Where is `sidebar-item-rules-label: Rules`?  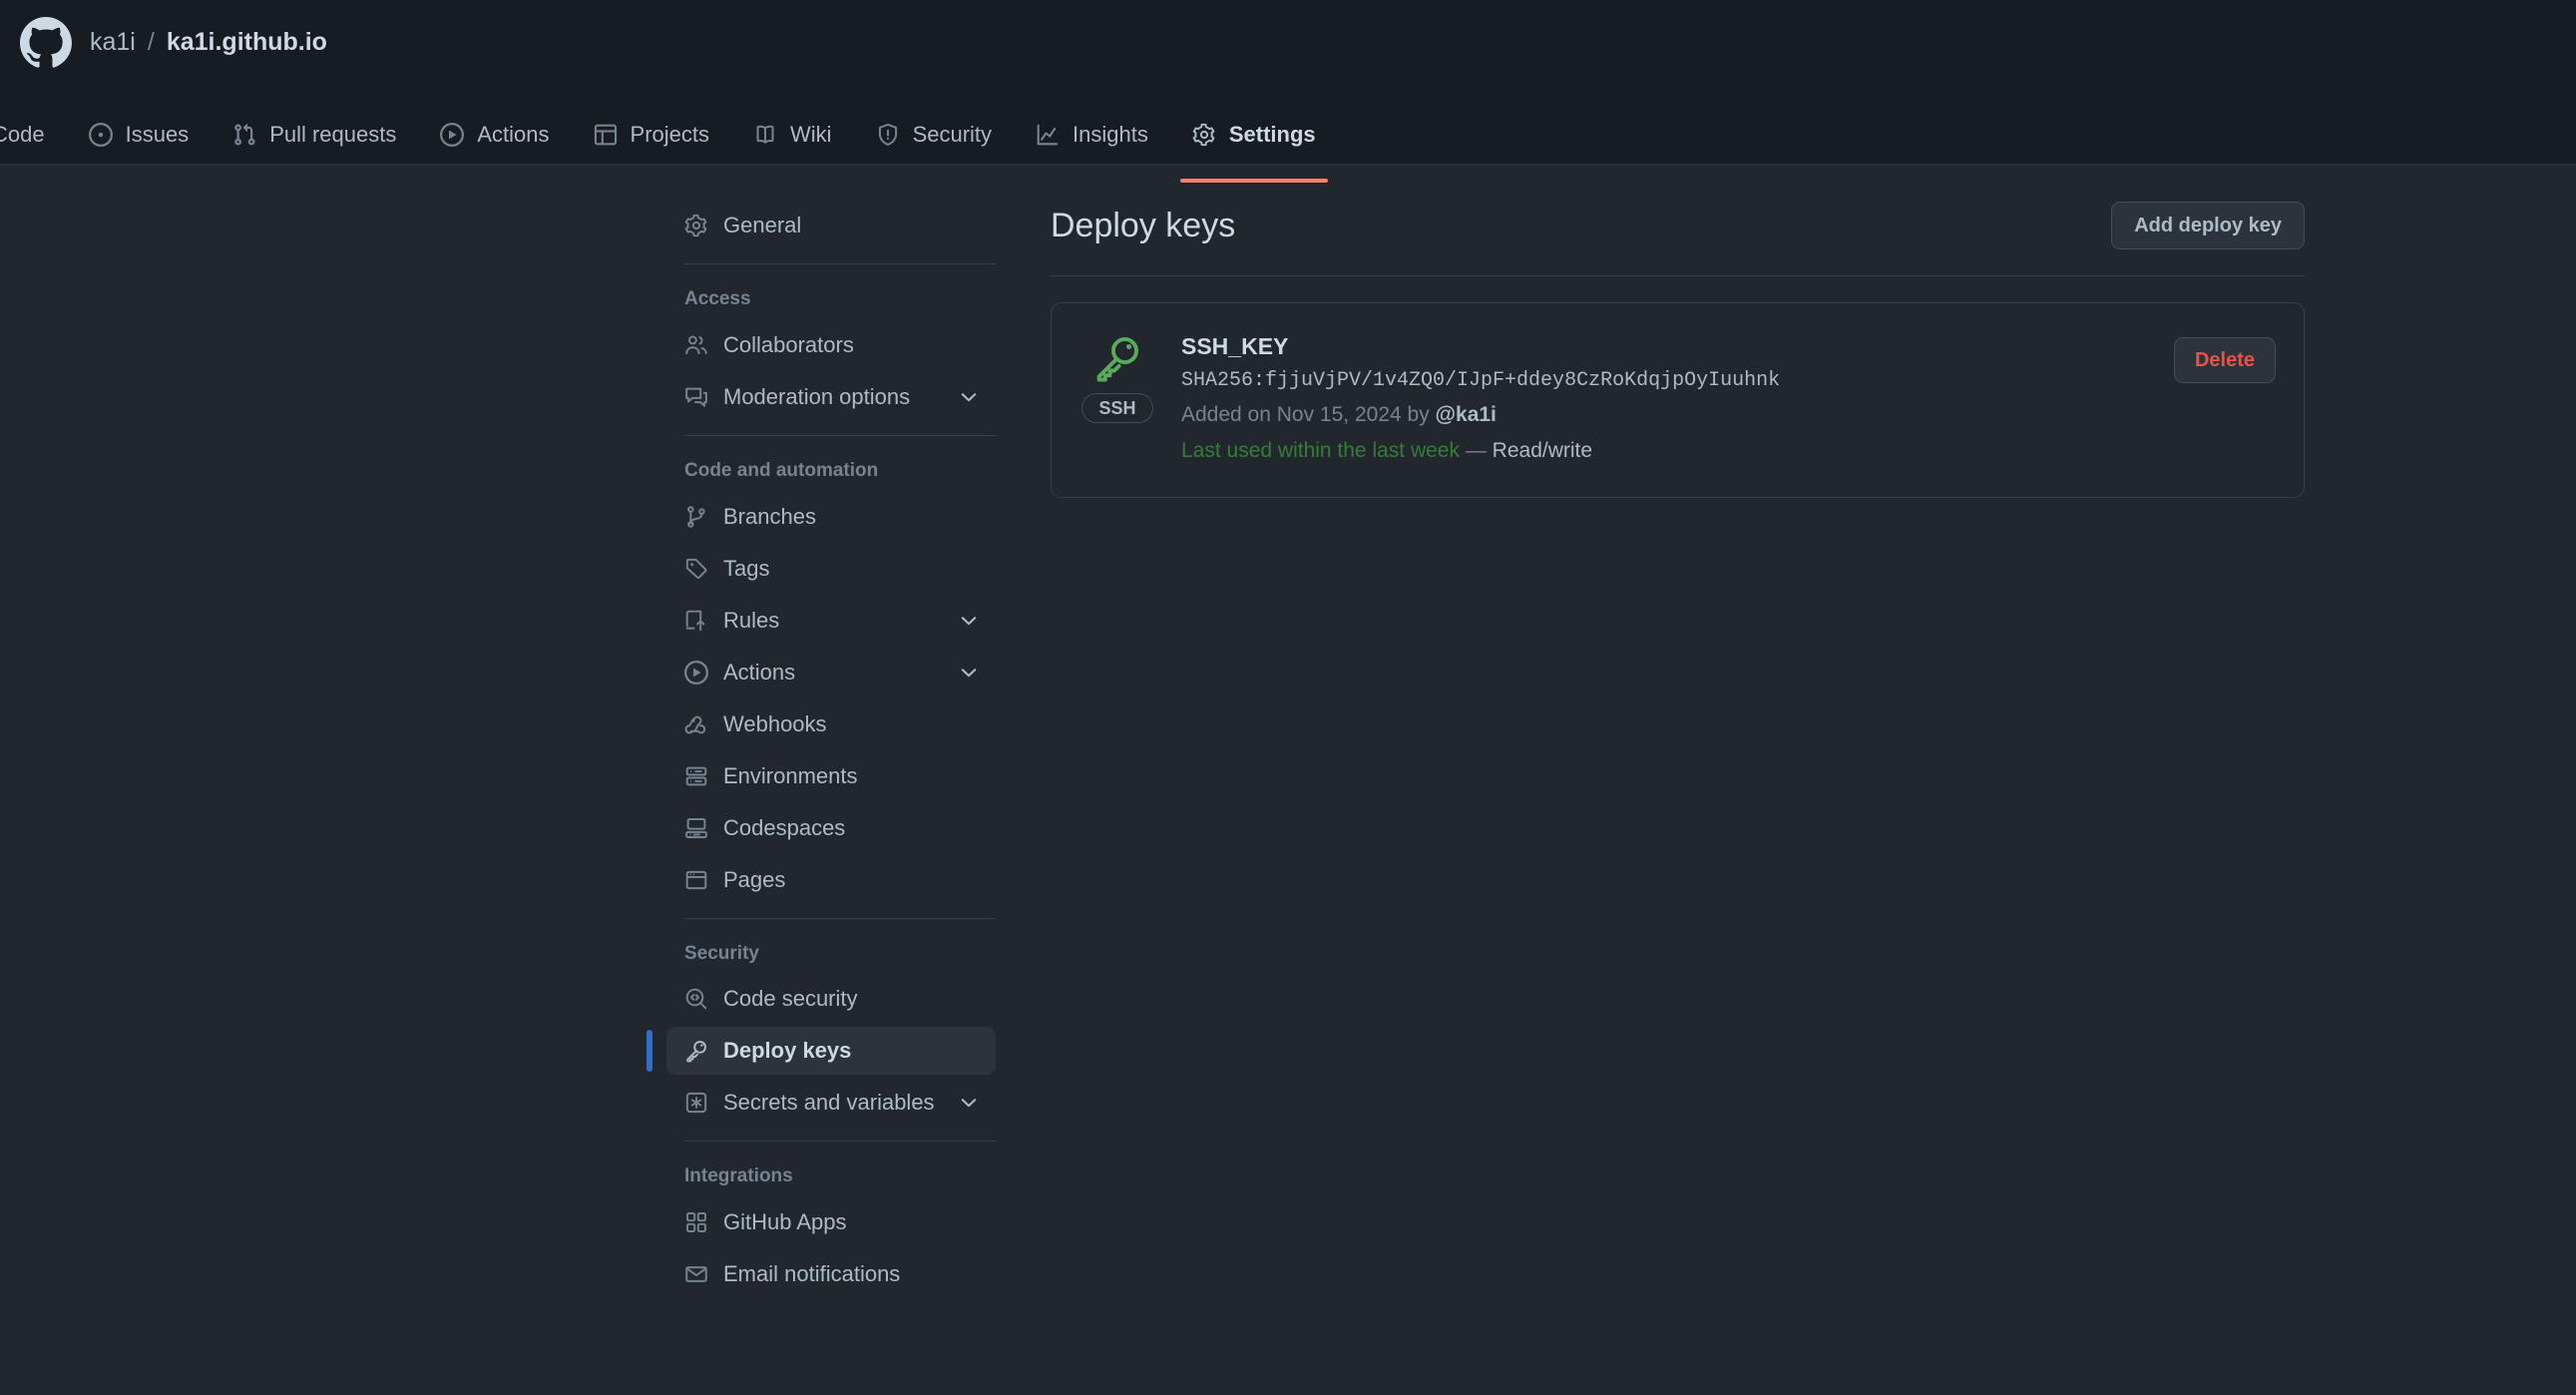
sidebar-item-rules-label: Rules is located at coordinates (751, 620).